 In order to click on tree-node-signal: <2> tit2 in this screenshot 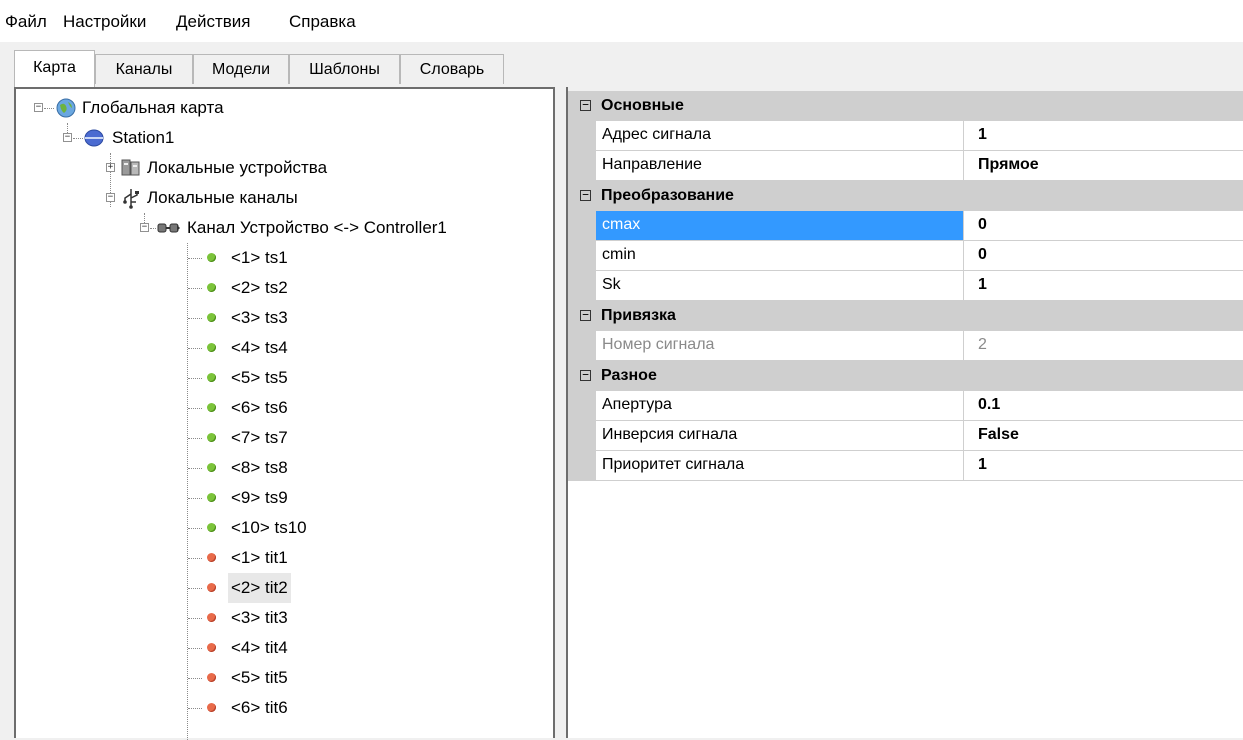, I will do `click(284, 588)`.